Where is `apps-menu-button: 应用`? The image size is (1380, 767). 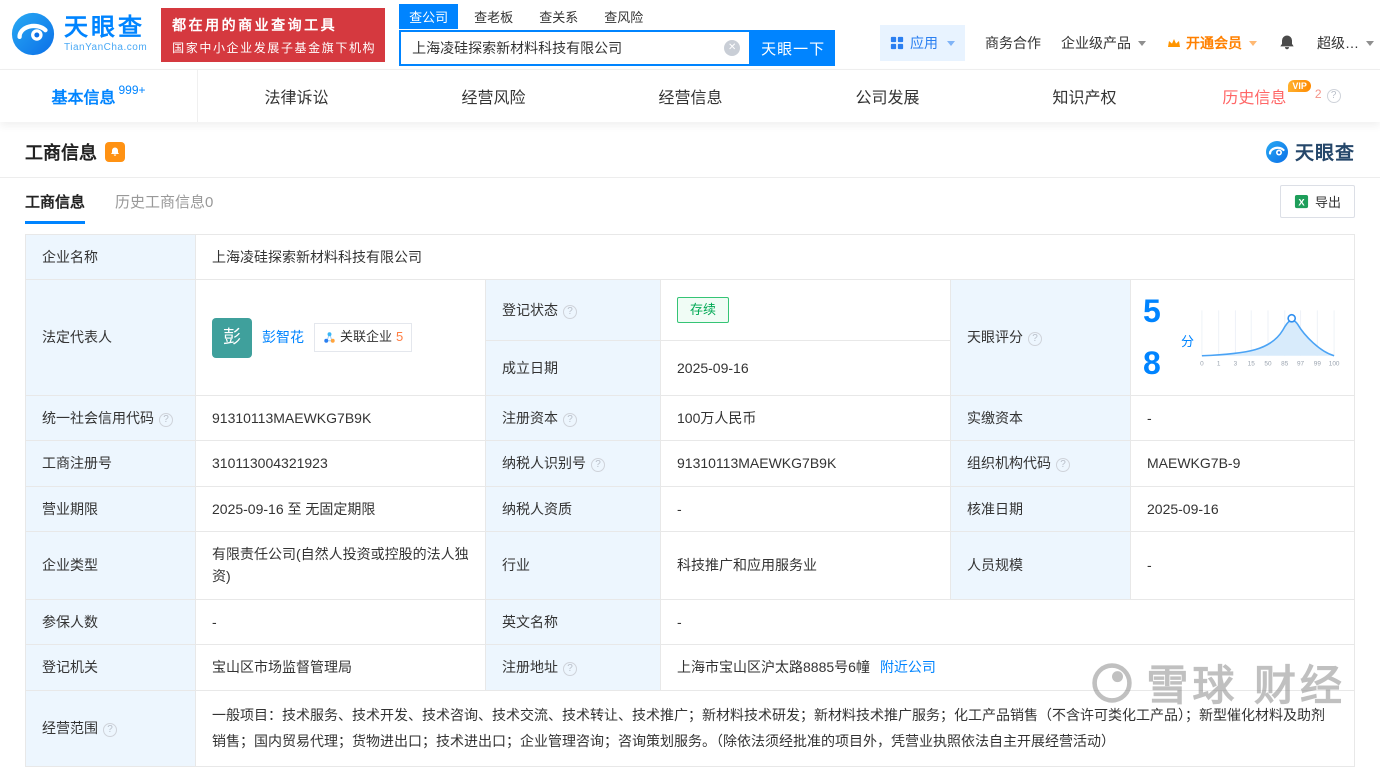
apps-menu-button: 应用 is located at coordinates (922, 43).